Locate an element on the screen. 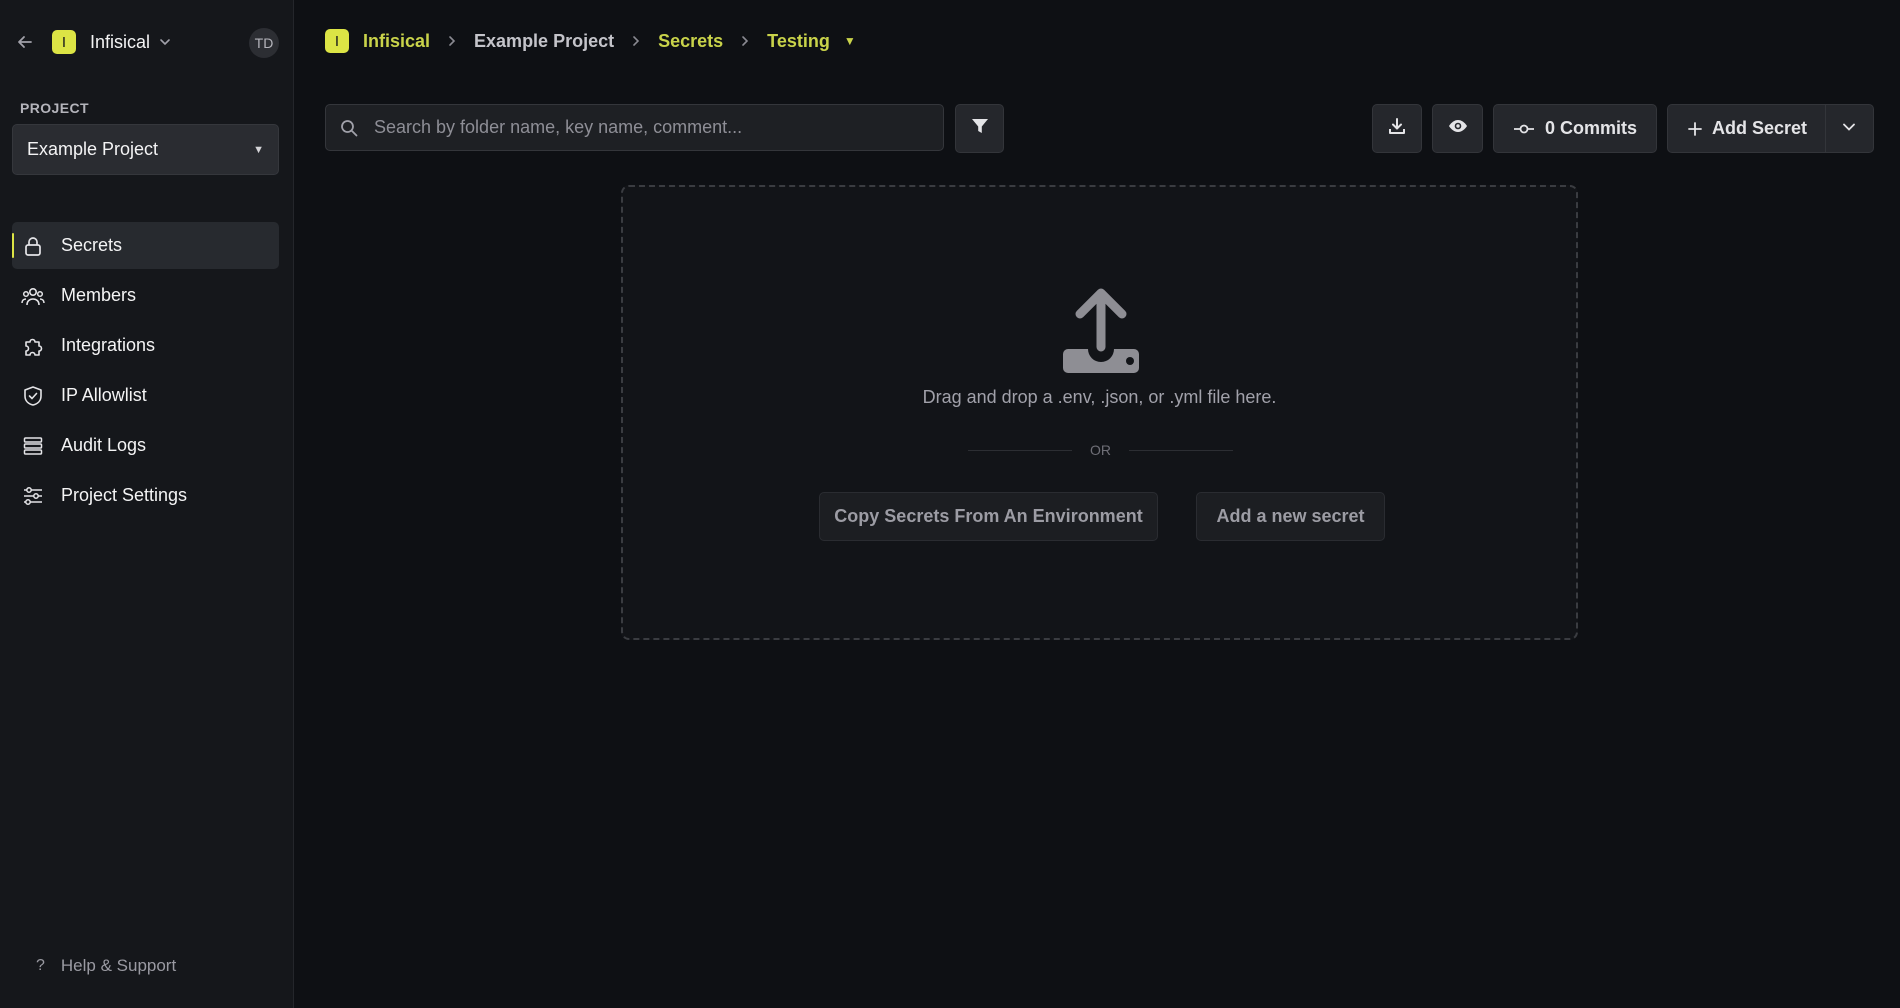  breadcrumb-section: Secrets is located at coordinates (690, 41).